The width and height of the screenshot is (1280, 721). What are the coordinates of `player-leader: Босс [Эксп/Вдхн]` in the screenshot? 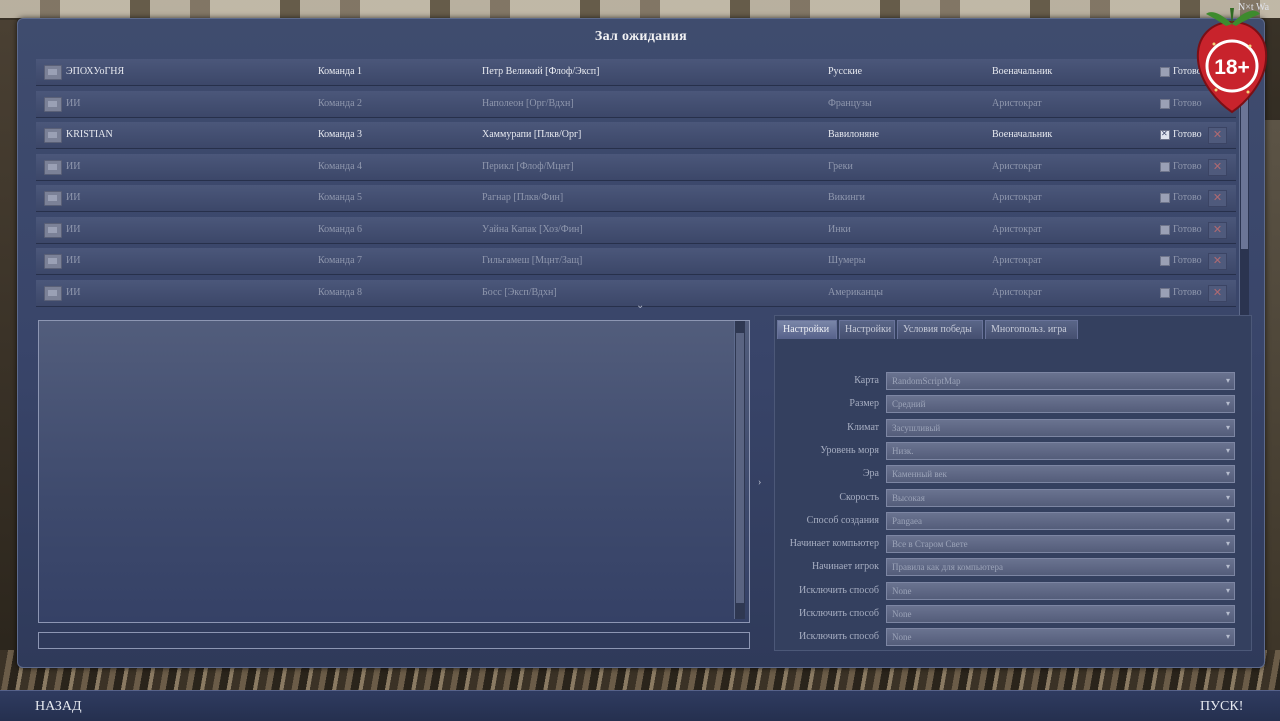 It's located at (519, 292).